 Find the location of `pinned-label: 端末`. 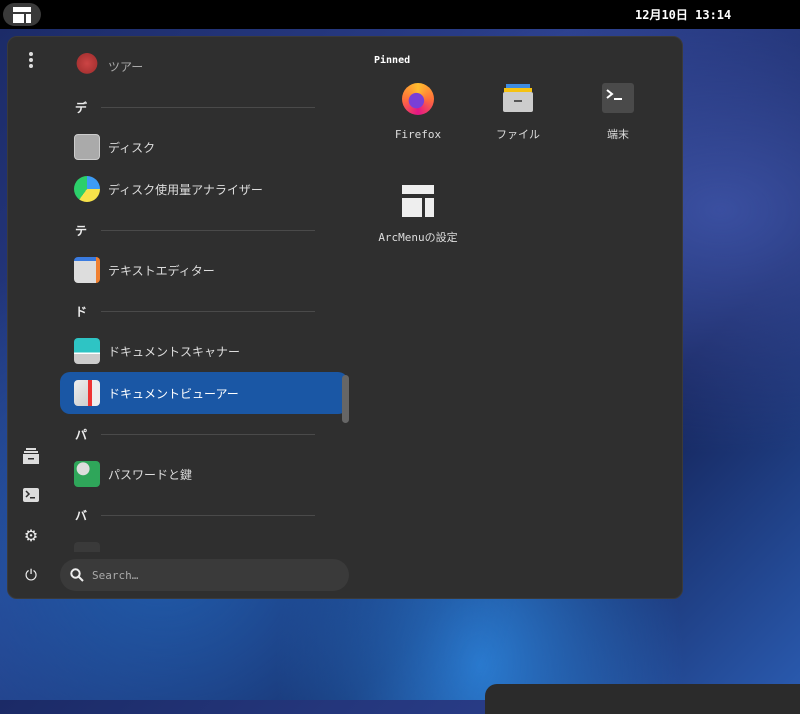

pinned-label: 端末 is located at coordinates (618, 134).